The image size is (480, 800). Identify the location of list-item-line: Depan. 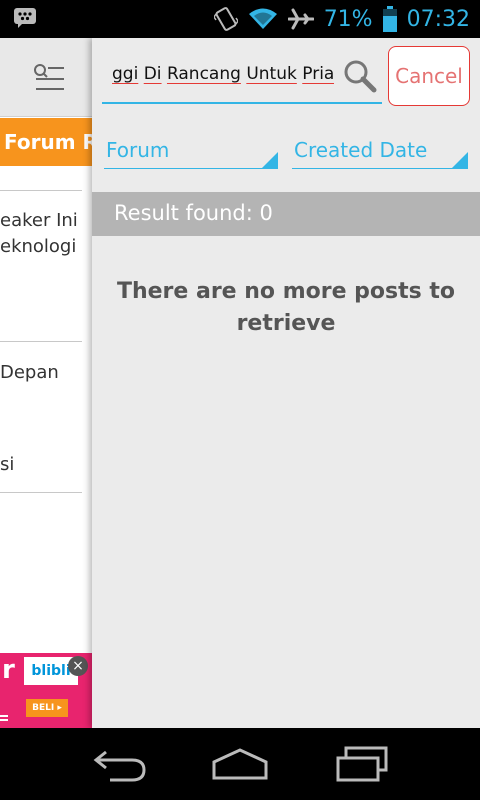
(29, 373).